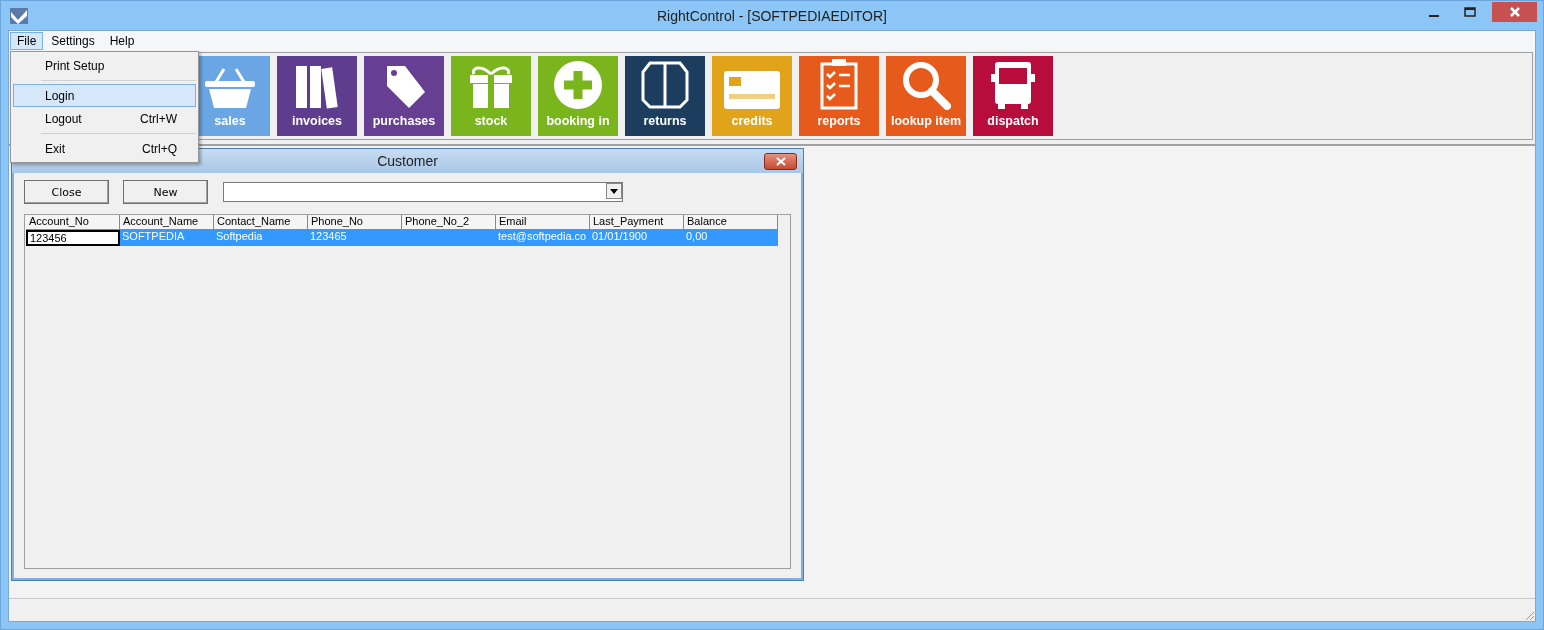 The height and width of the screenshot is (630, 1544). I want to click on menu-entry-label: Logout, so click(63, 118).